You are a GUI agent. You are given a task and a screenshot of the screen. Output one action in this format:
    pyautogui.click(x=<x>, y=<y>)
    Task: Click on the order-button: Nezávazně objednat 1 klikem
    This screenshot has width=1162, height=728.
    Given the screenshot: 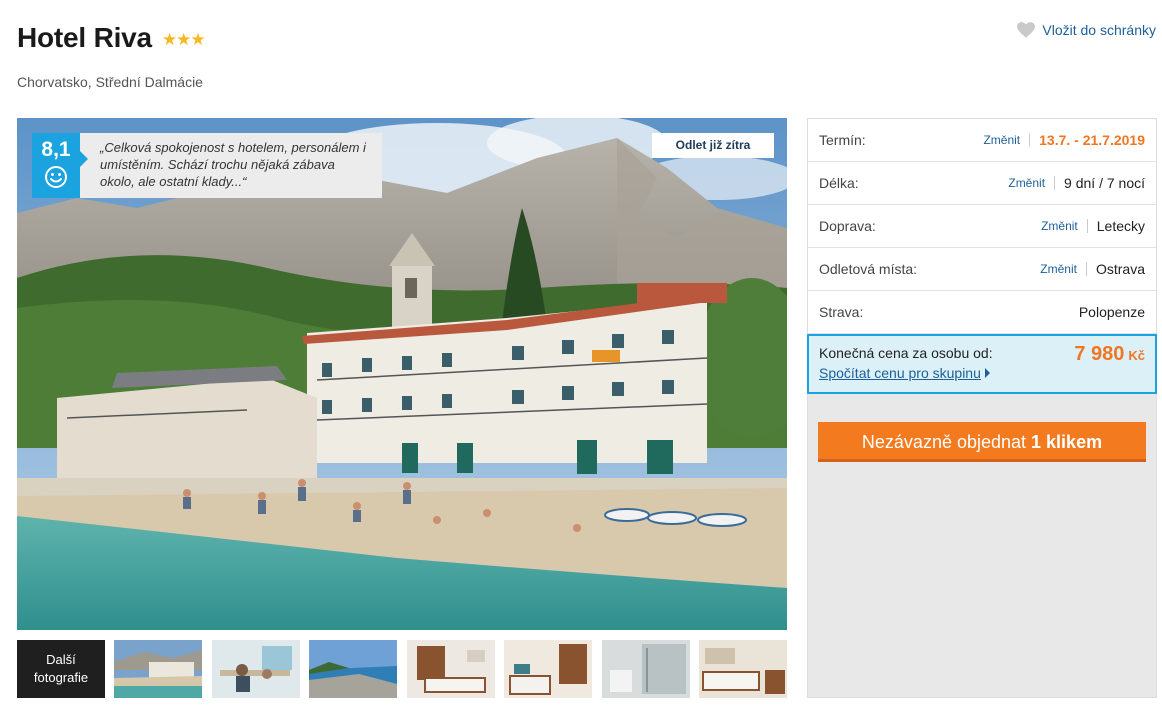 What is the action you would take?
    pyautogui.click(x=982, y=442)
    